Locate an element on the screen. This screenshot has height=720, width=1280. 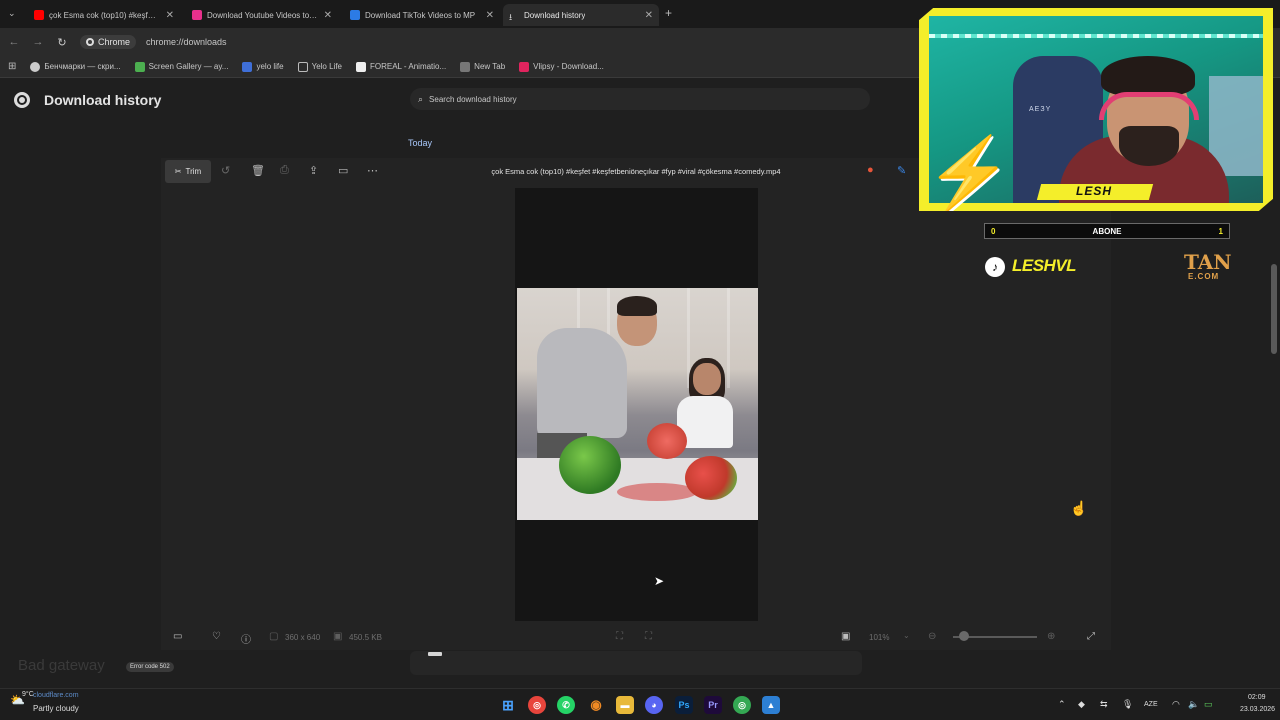
share-icon: ⇪ is located at coordinates (313, 170).